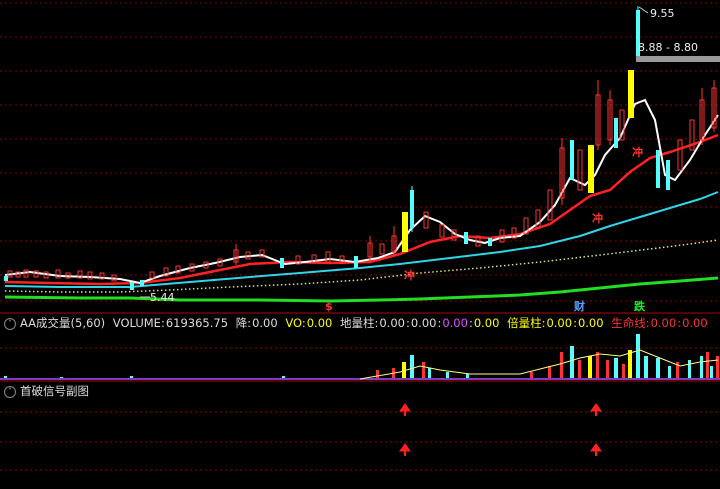  Describe the element at coordinates (265, 323) in the screenshot. I see `jiang-value: 0.00` at that location.